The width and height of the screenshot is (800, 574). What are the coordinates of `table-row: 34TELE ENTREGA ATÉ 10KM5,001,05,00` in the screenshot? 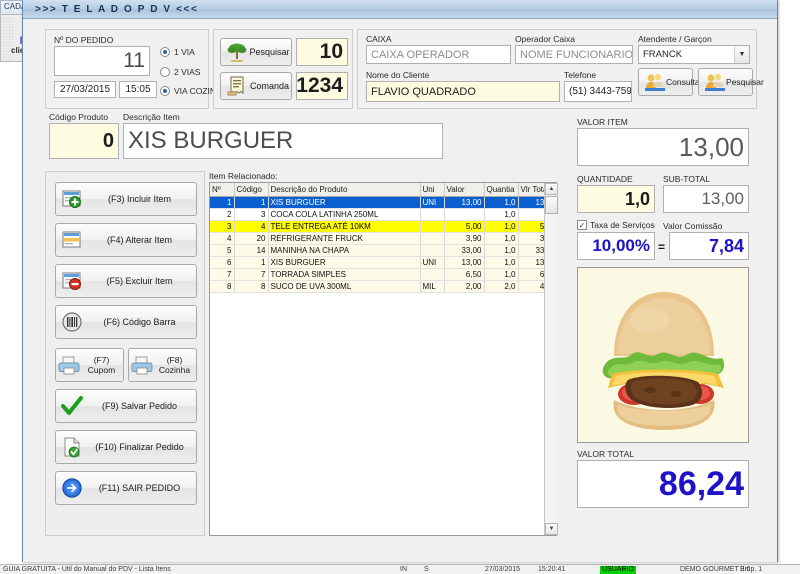 It's located at (383, 226).